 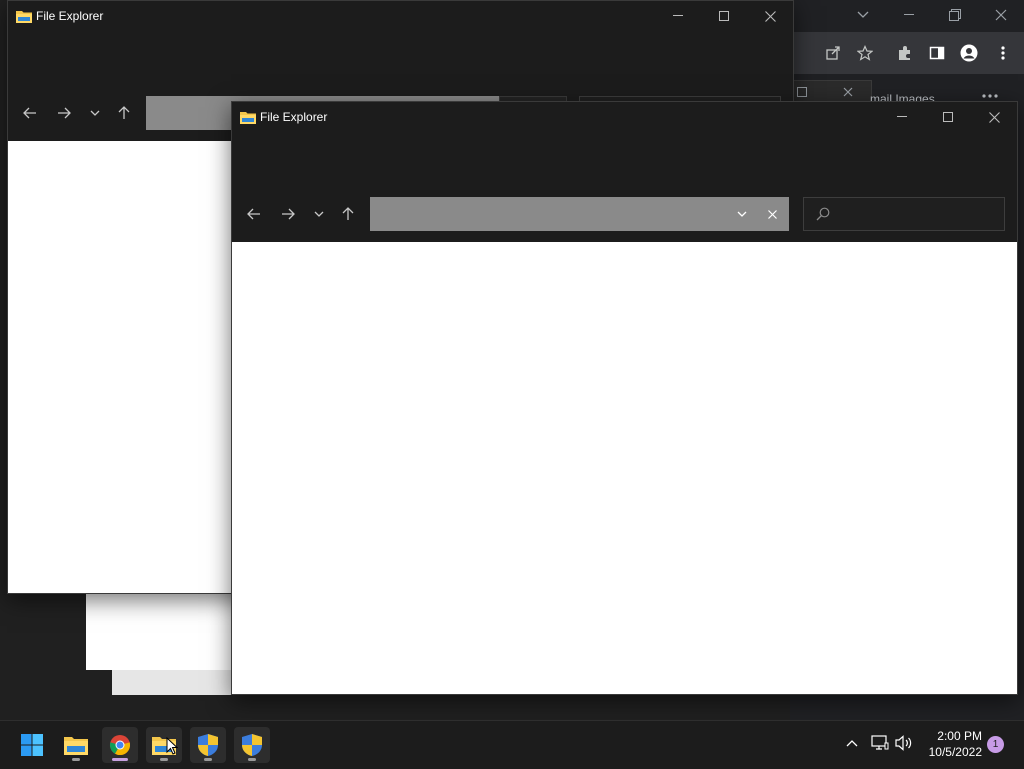 I want to click on navigation-bar, so click(x=624, y=214).